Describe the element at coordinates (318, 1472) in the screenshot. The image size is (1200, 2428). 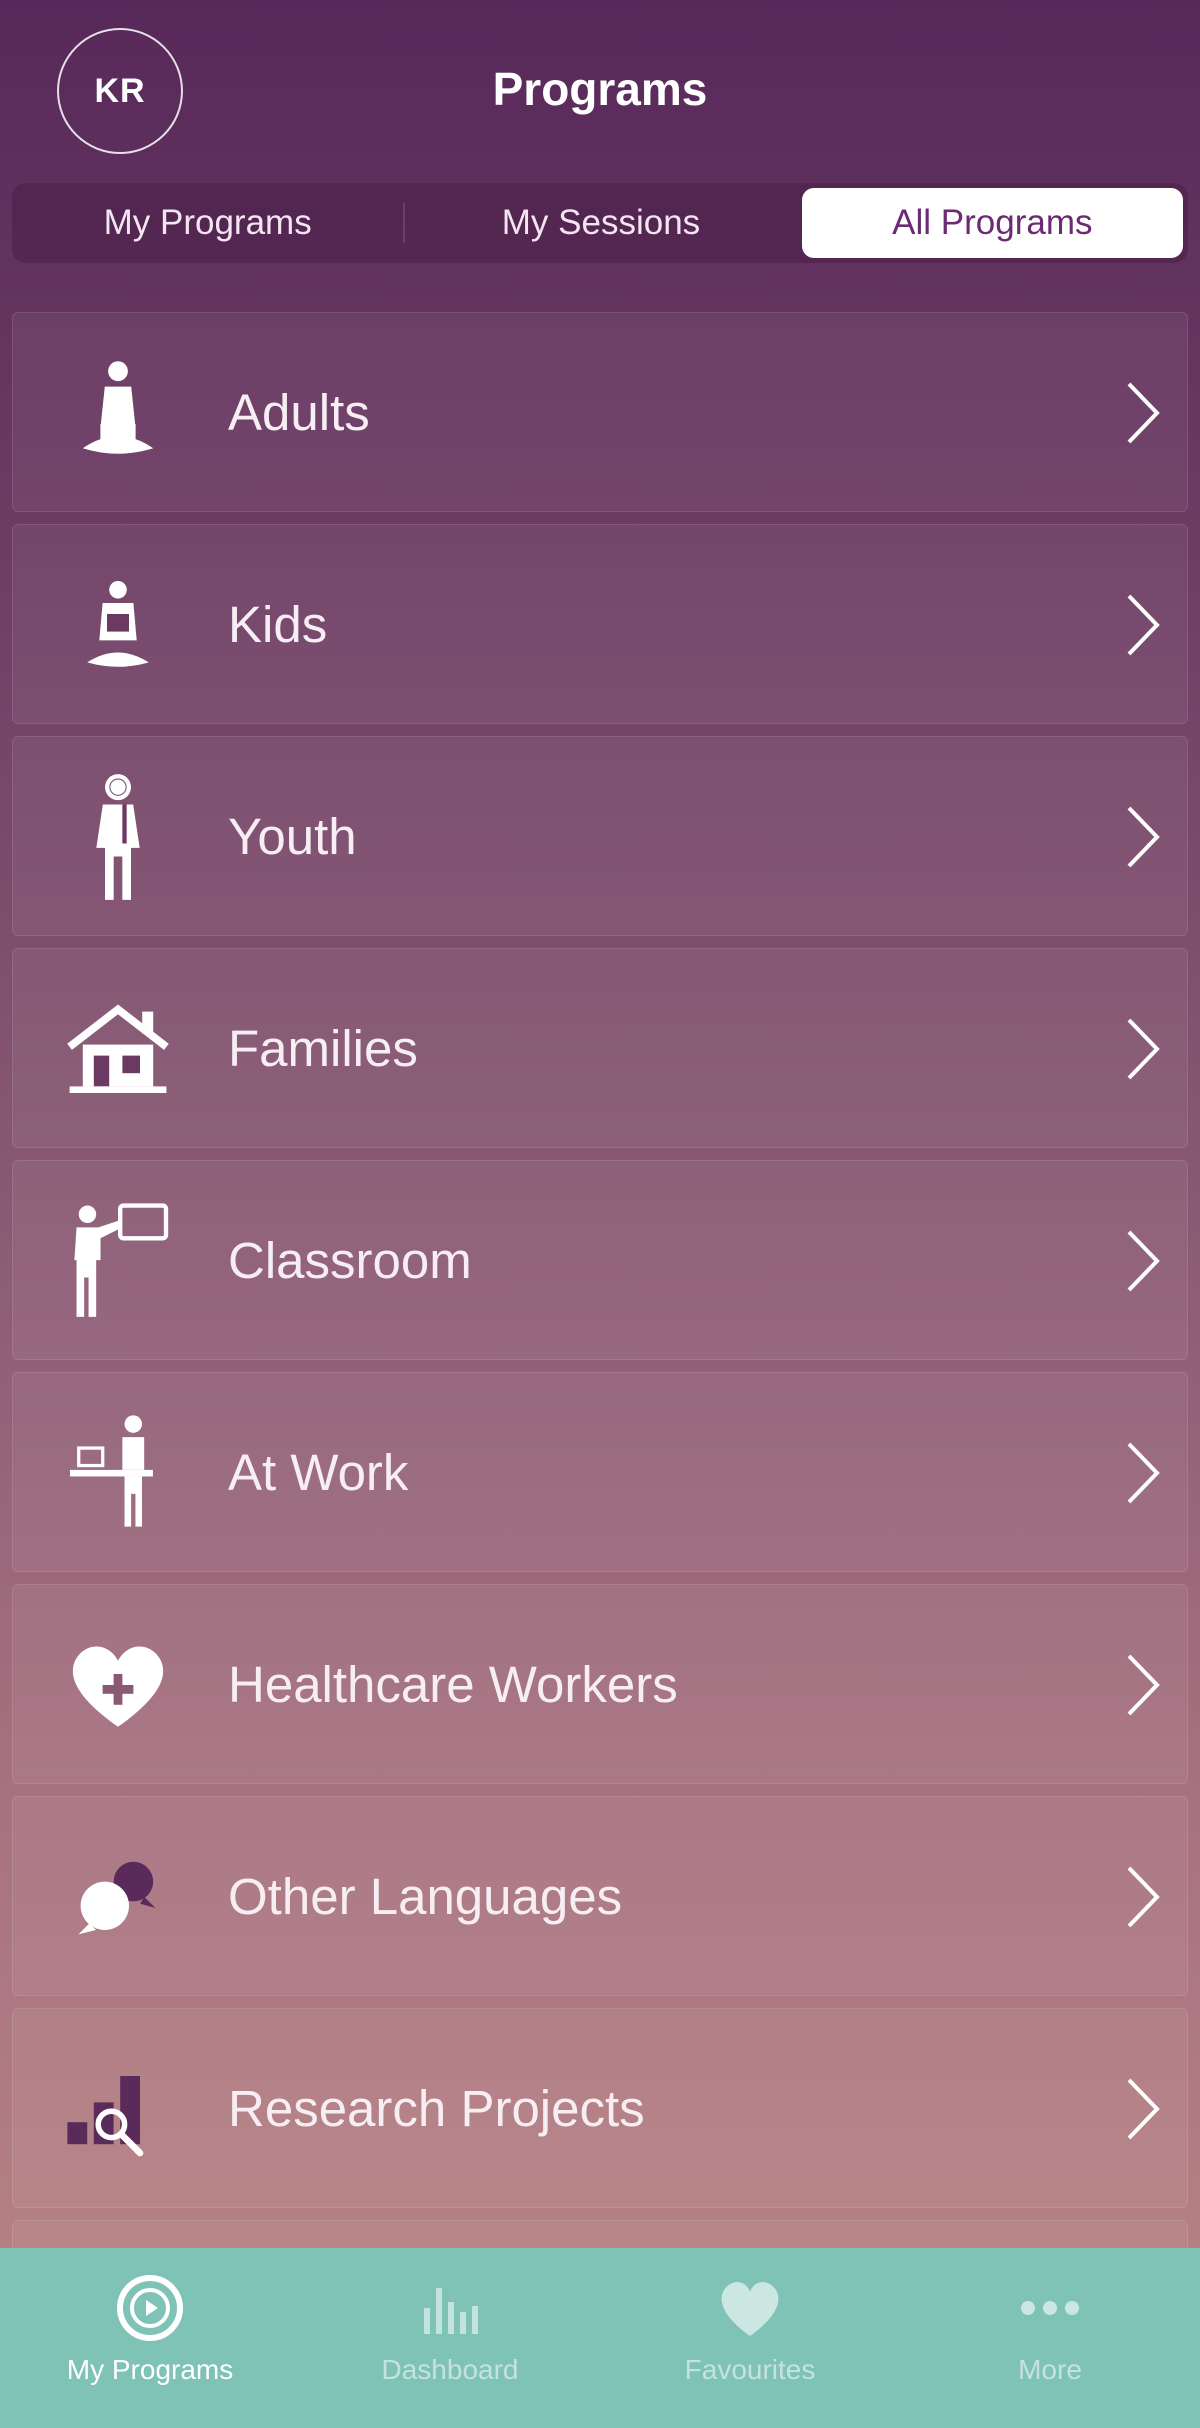
I see `program-label: At Work` at that location.